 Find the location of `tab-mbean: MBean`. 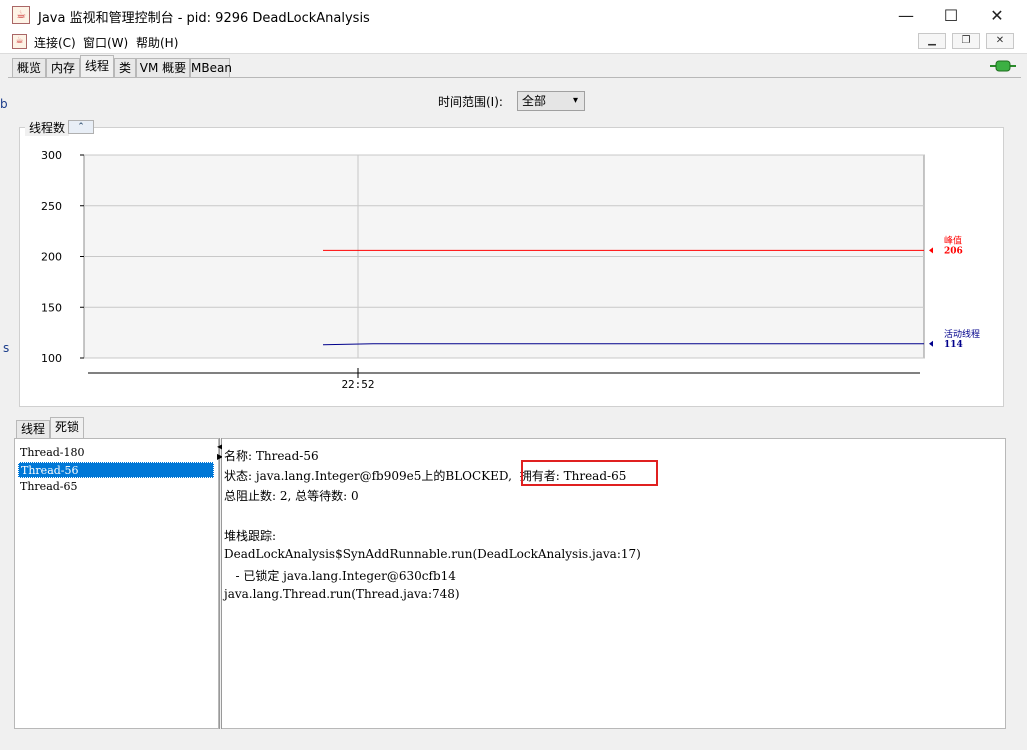

tab-mbean: MBean is located at coordinates (211, 67).